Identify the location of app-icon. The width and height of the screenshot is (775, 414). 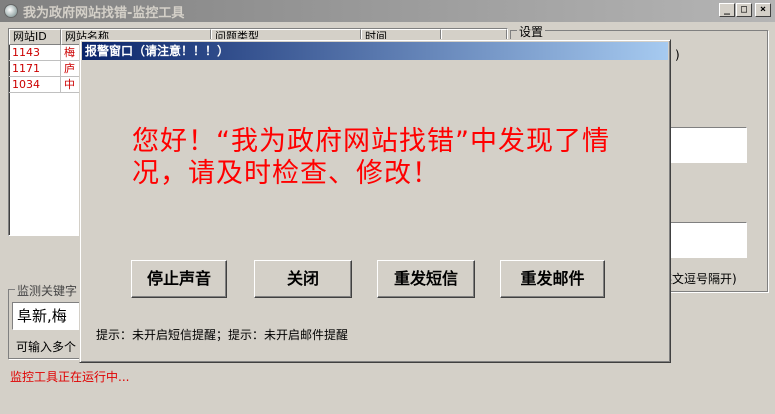
(11, 11).